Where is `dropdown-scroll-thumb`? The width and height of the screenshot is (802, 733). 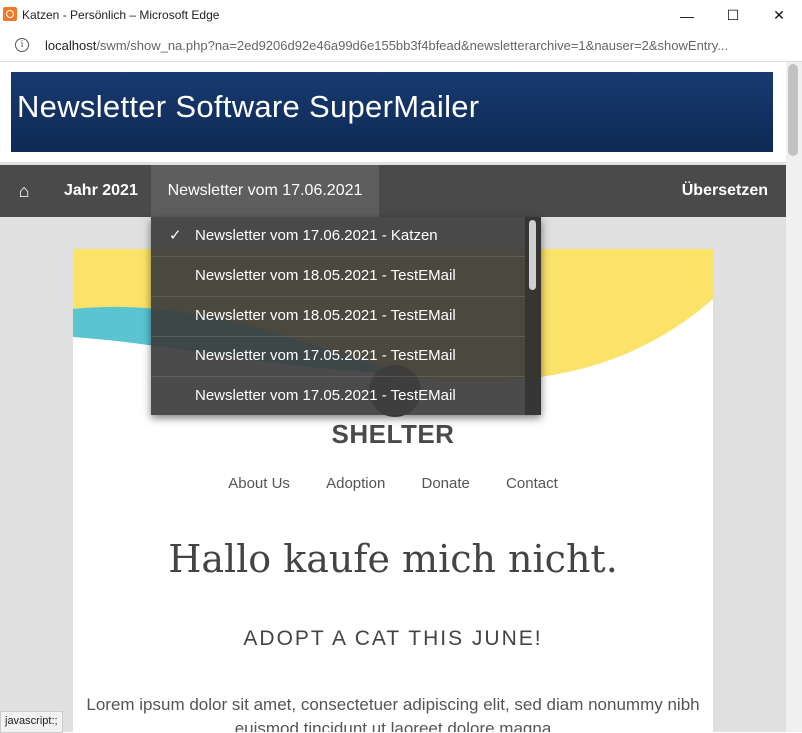 dropdown-scroll-thumb is located at coordinates (532, 255).